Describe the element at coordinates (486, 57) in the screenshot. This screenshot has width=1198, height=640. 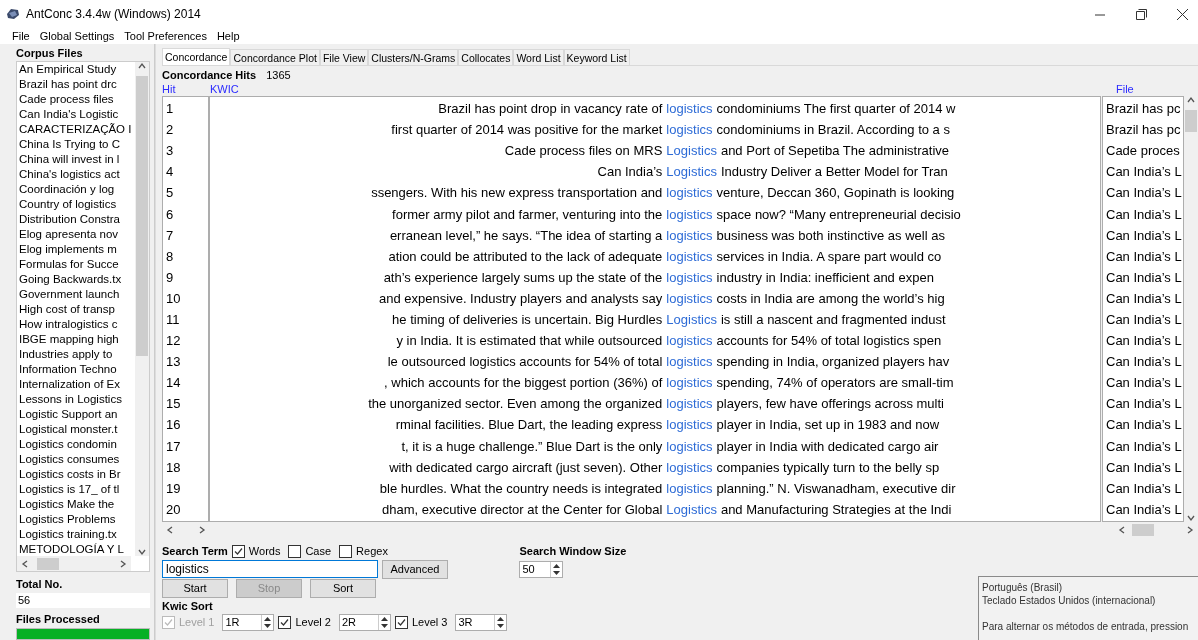
I see `tab: Collocates` at that location.